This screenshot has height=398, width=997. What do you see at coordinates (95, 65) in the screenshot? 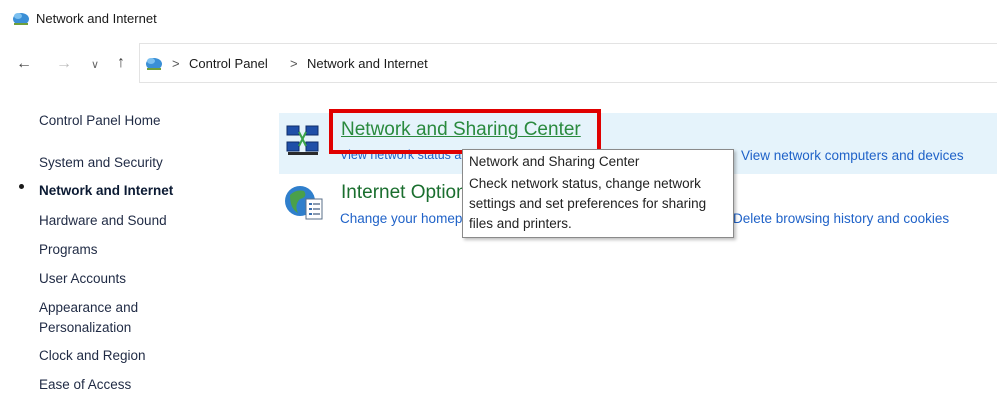
I see `chevron-down-icon: ∨` at bounding box center [95, 65].